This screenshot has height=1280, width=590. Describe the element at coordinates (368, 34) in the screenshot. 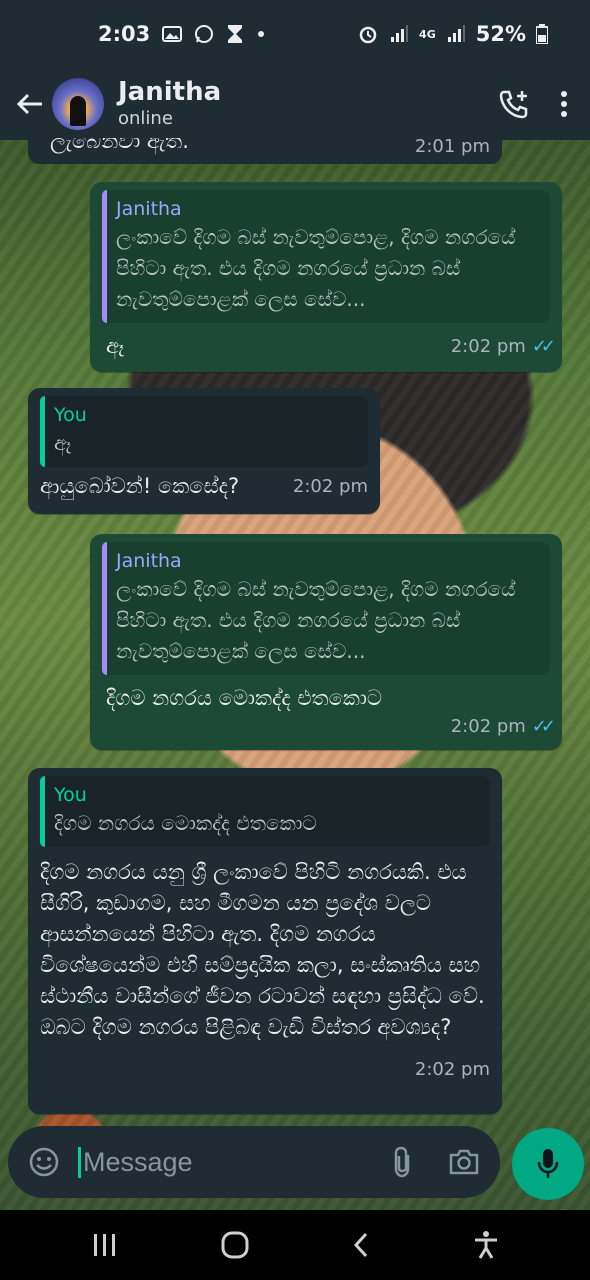

I see `alarm-icon` at that location.